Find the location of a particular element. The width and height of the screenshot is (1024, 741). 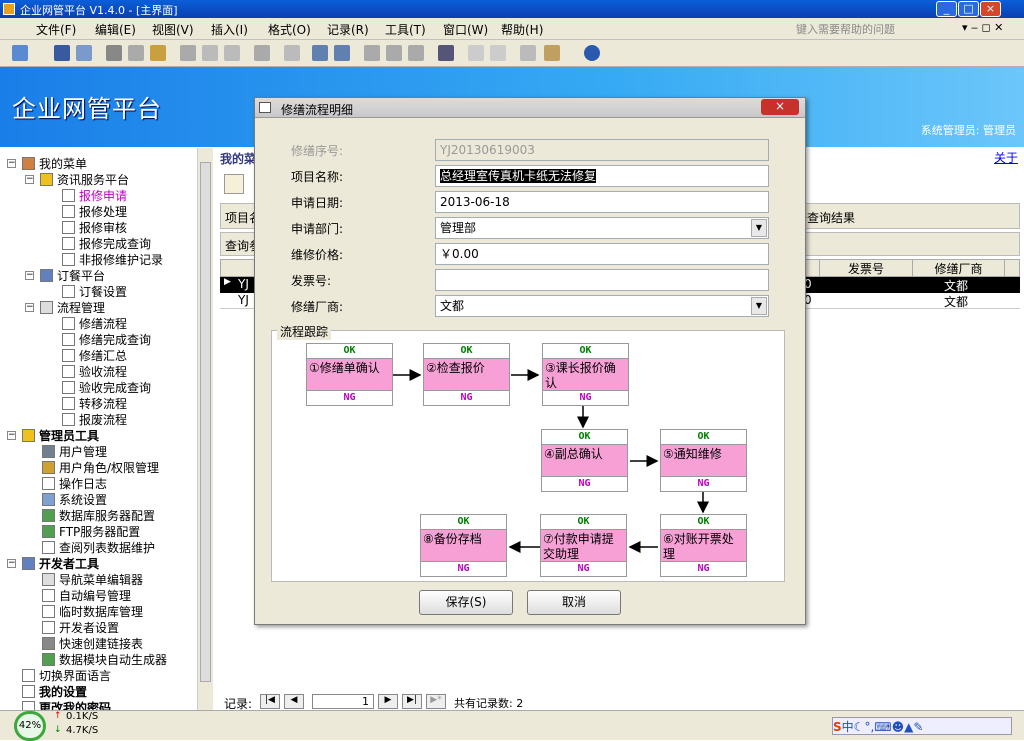

cancel-button: 取消 is located at coordinates (574, 602).